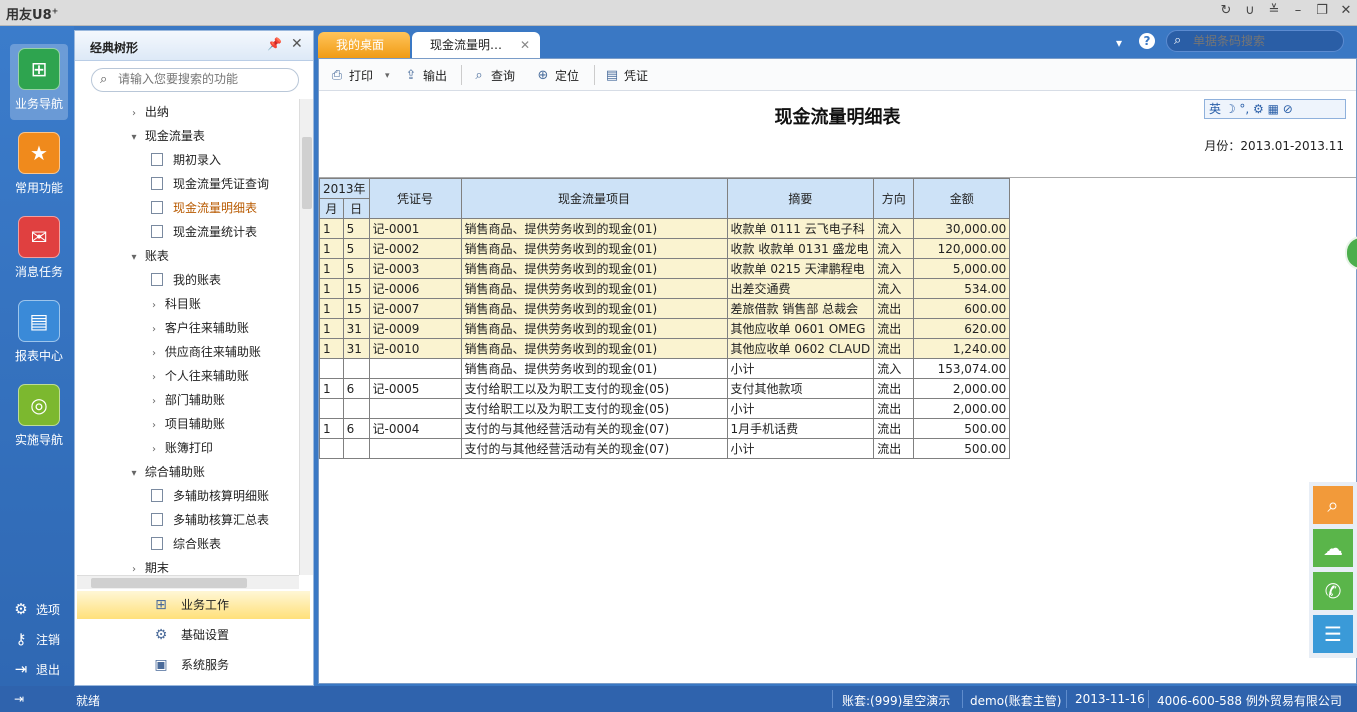  Describe the element at coordinates (204, 208) in the screenshot. I see `tree-node: 现金流量明细表` at that location.